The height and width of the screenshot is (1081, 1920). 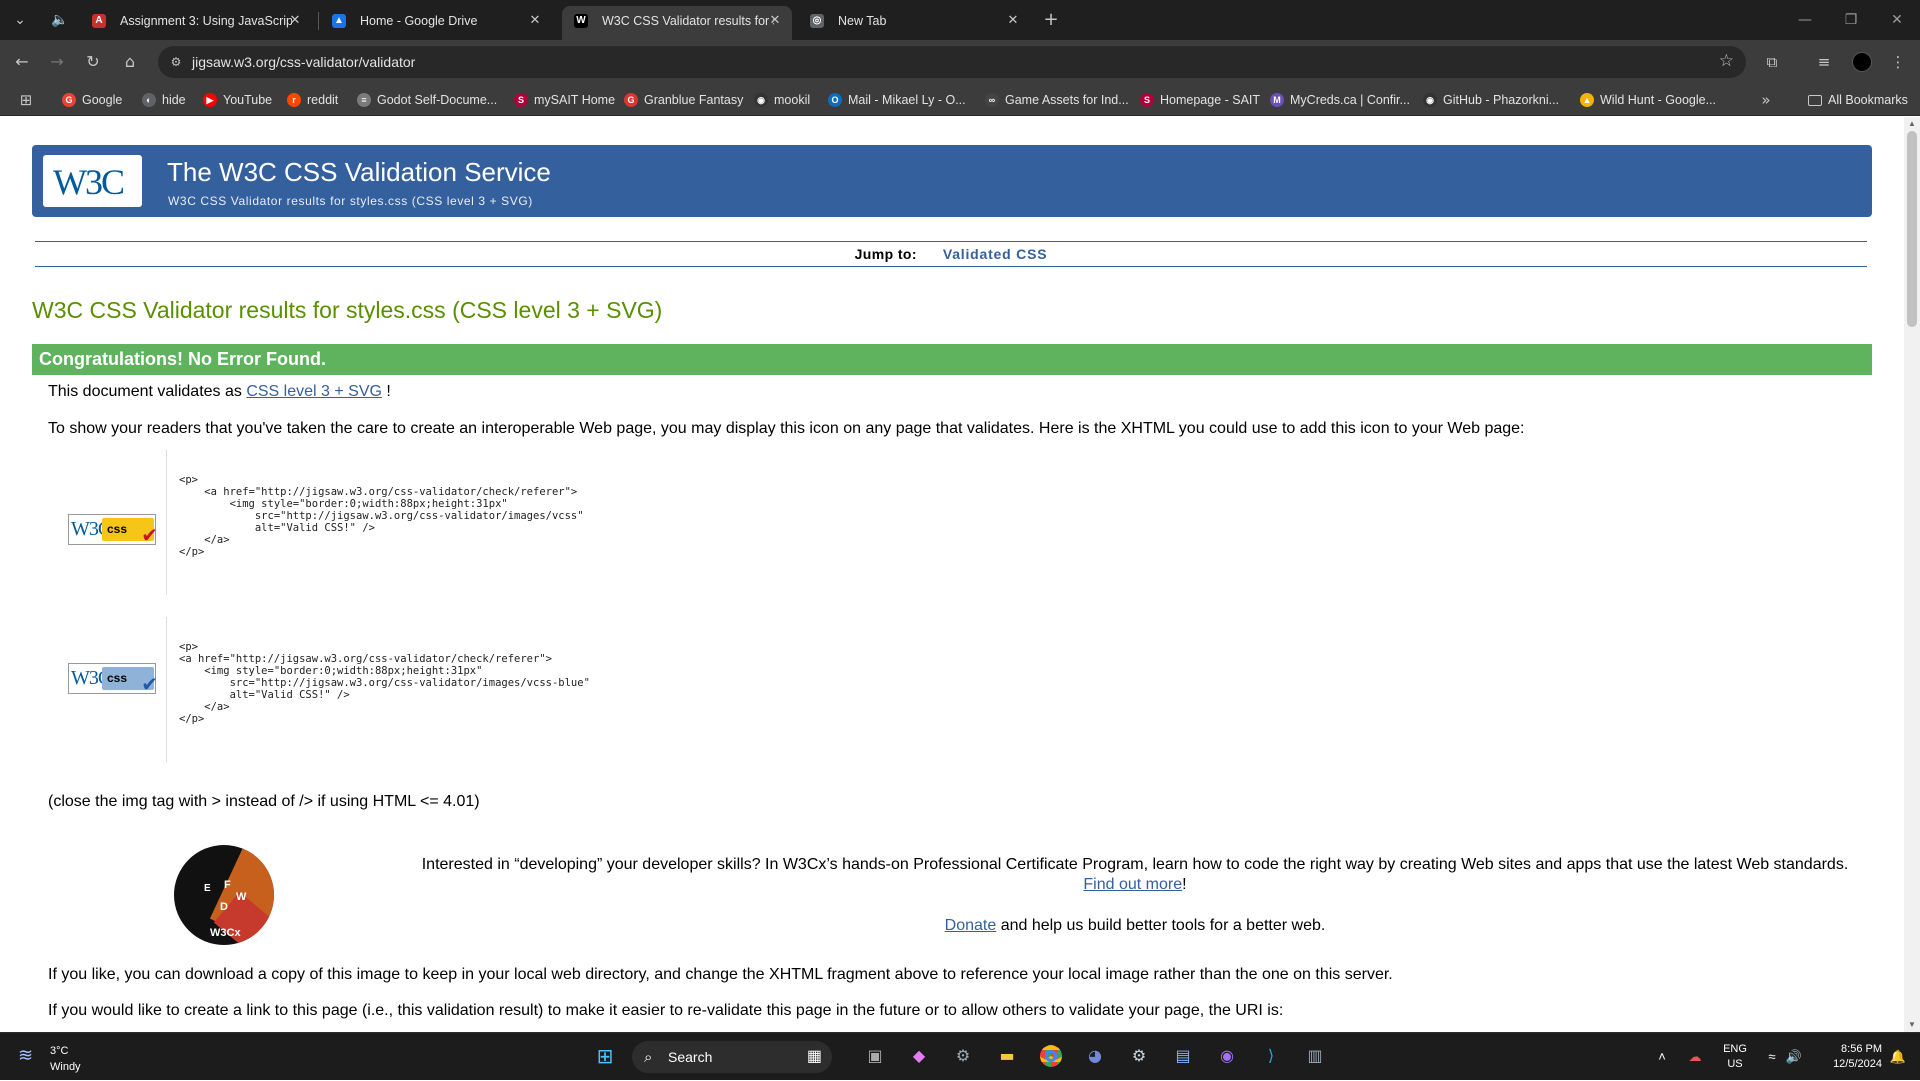 I want to click on find-out-more-link: Find out more, so click(x=1132, y=884).